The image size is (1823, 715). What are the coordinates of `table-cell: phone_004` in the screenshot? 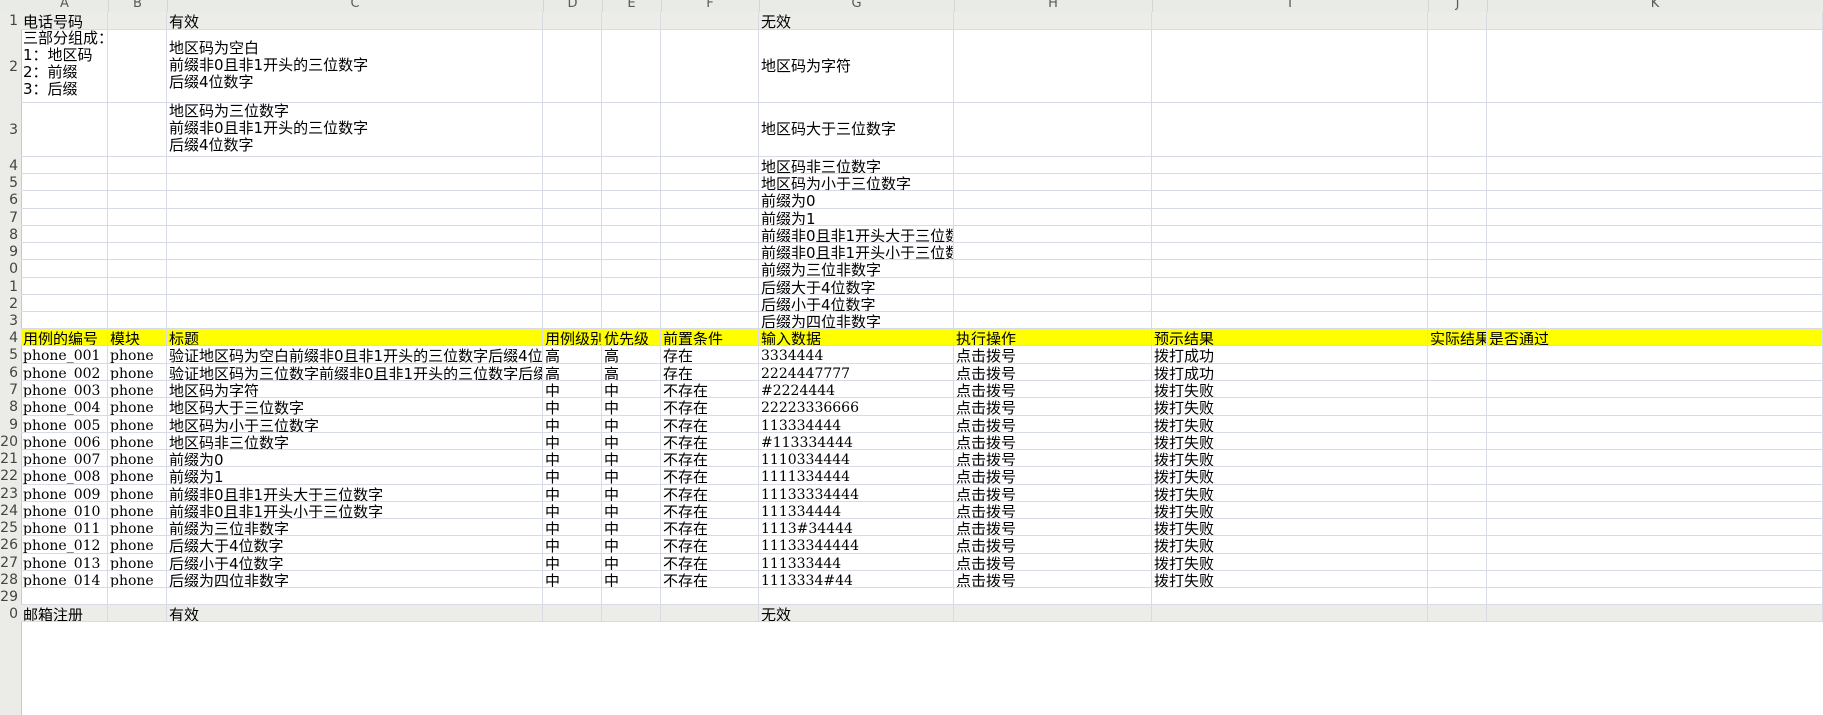 It's located at (64, 407).